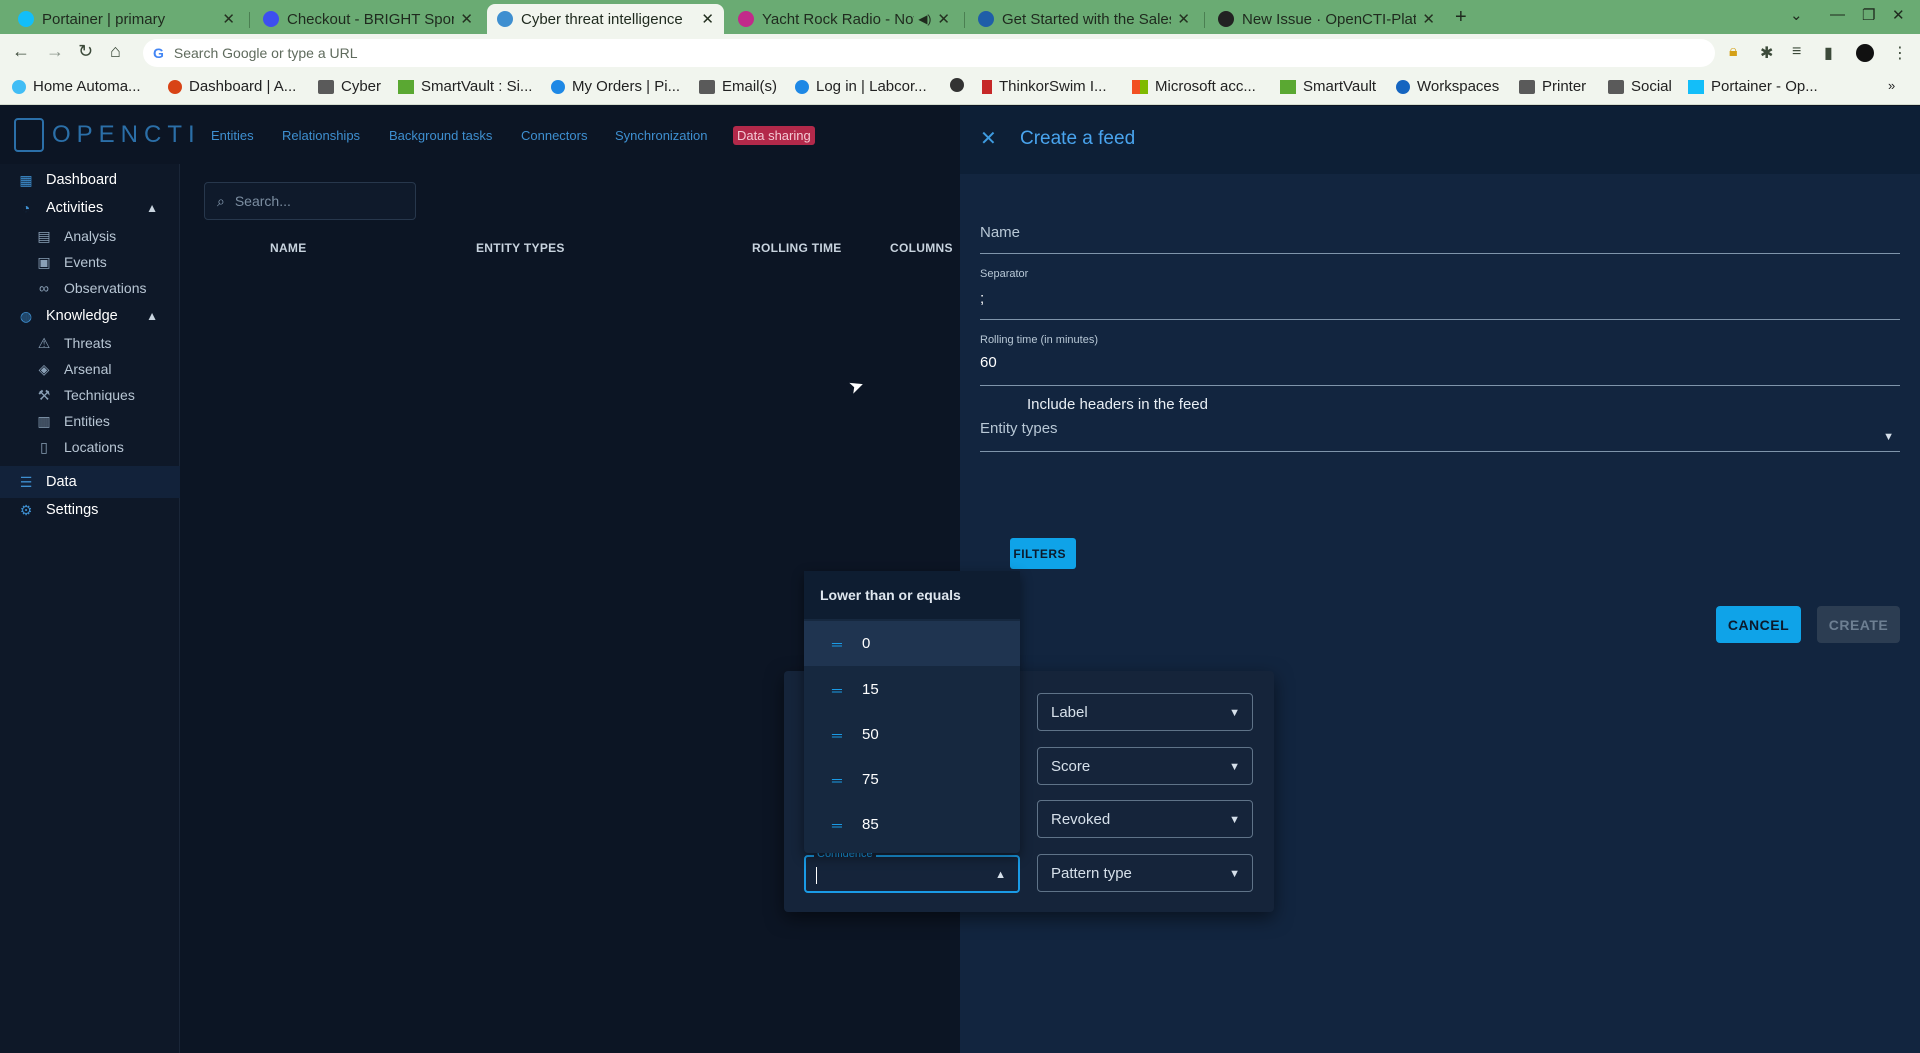 Image resolution: width=1920 pixels, height=1053 pixels. What do you see at coordinates (90, 236) in the screenshot?
I see `sidebar-item-analysis: ▤ Analysis` at bounding box center [90, 236].